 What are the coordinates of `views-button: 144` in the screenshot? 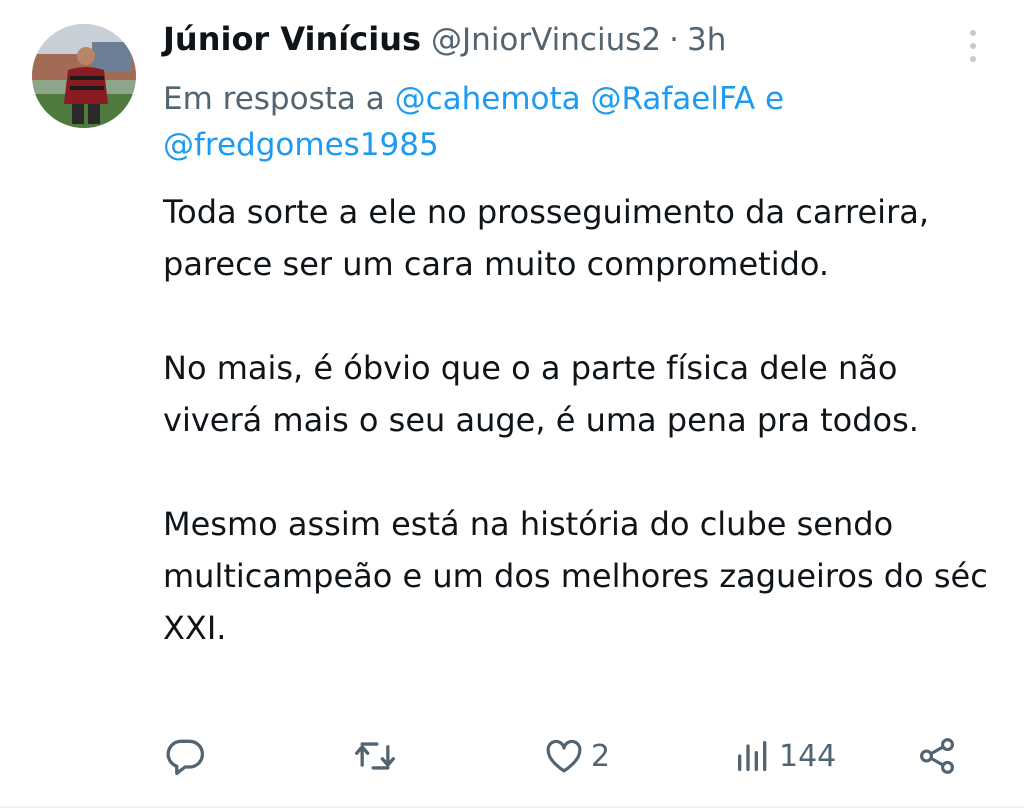 It's located at (784, 756).